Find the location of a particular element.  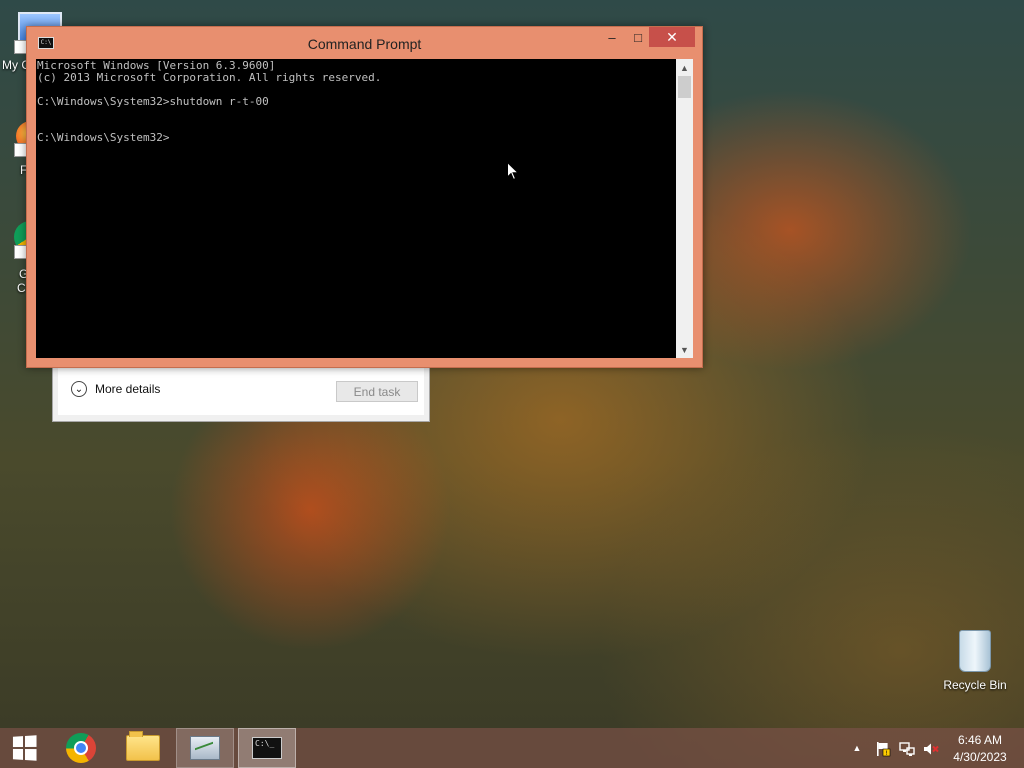

chevron-down-icon: ⌄ is located at coordinates (79, 389).